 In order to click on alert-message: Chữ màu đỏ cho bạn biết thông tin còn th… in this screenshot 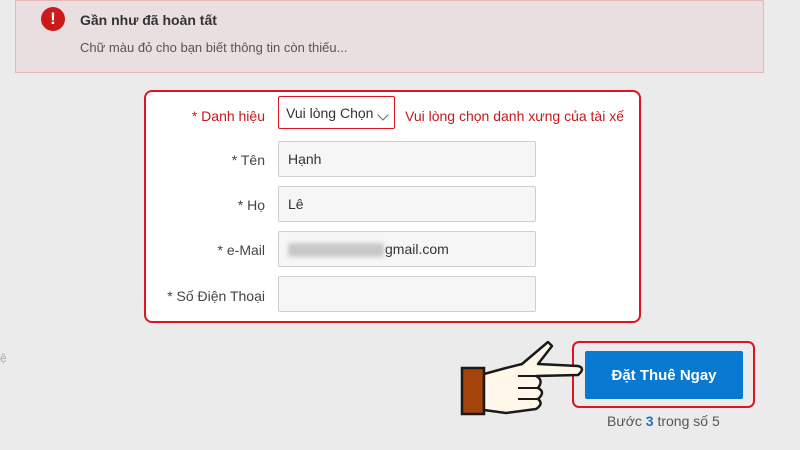, I will do `click(214, 47)`.